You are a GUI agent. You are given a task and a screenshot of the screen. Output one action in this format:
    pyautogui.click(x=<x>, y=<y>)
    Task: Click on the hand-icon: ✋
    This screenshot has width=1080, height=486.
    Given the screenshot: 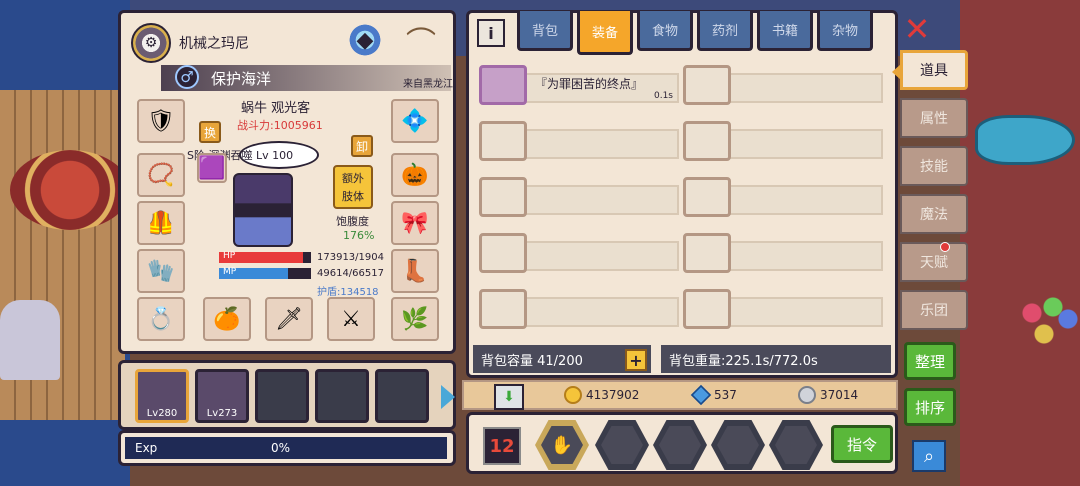 What is the action you would take?
    pyautogui.click(x=562, y=445)
    